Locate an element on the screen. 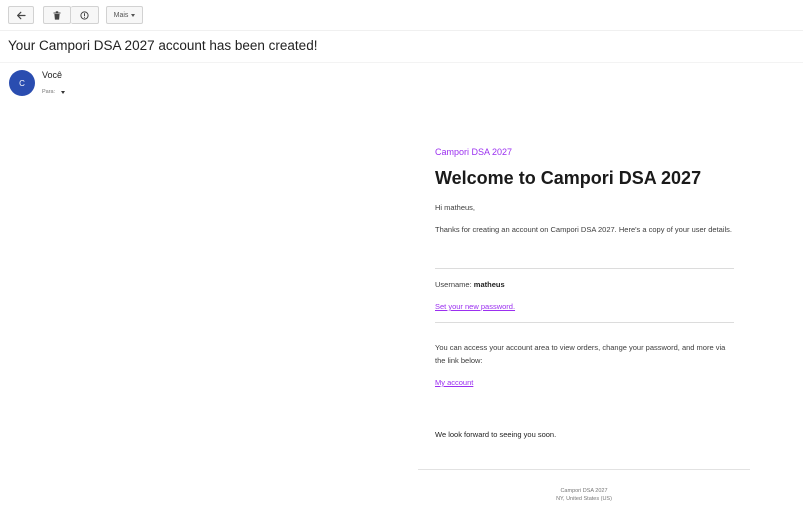 This screenshot has width=803, height=507. email-footer: Campori DSA 2027 NY, United States (US) is located at coordinates (584, 495).